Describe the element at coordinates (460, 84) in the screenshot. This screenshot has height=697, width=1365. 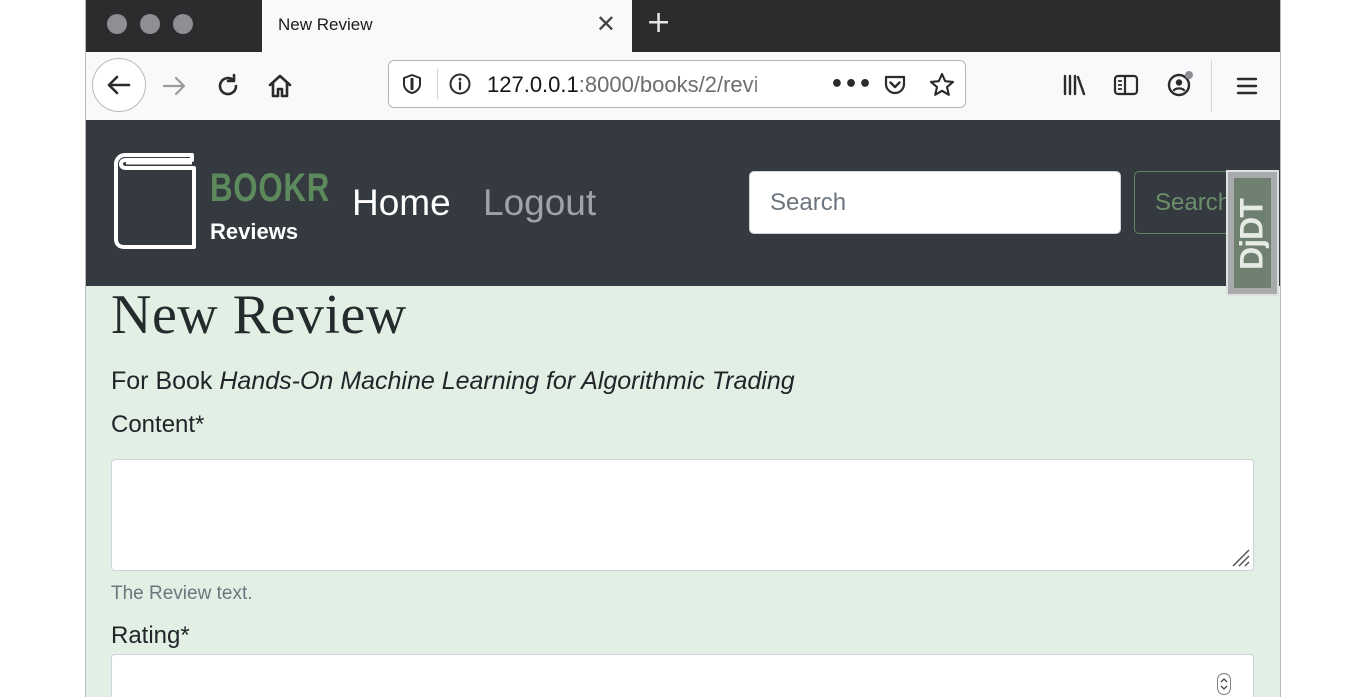
I see `site-info-icon` at that location.